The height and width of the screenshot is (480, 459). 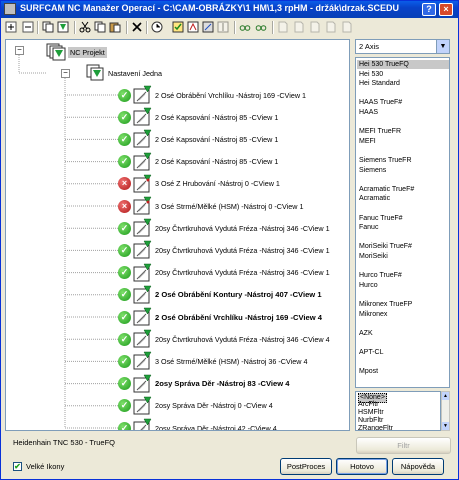 What do you see at coordinates (63, 27) in the screenshot?
I see `new-setup-button` at bounding box center [63, 27].